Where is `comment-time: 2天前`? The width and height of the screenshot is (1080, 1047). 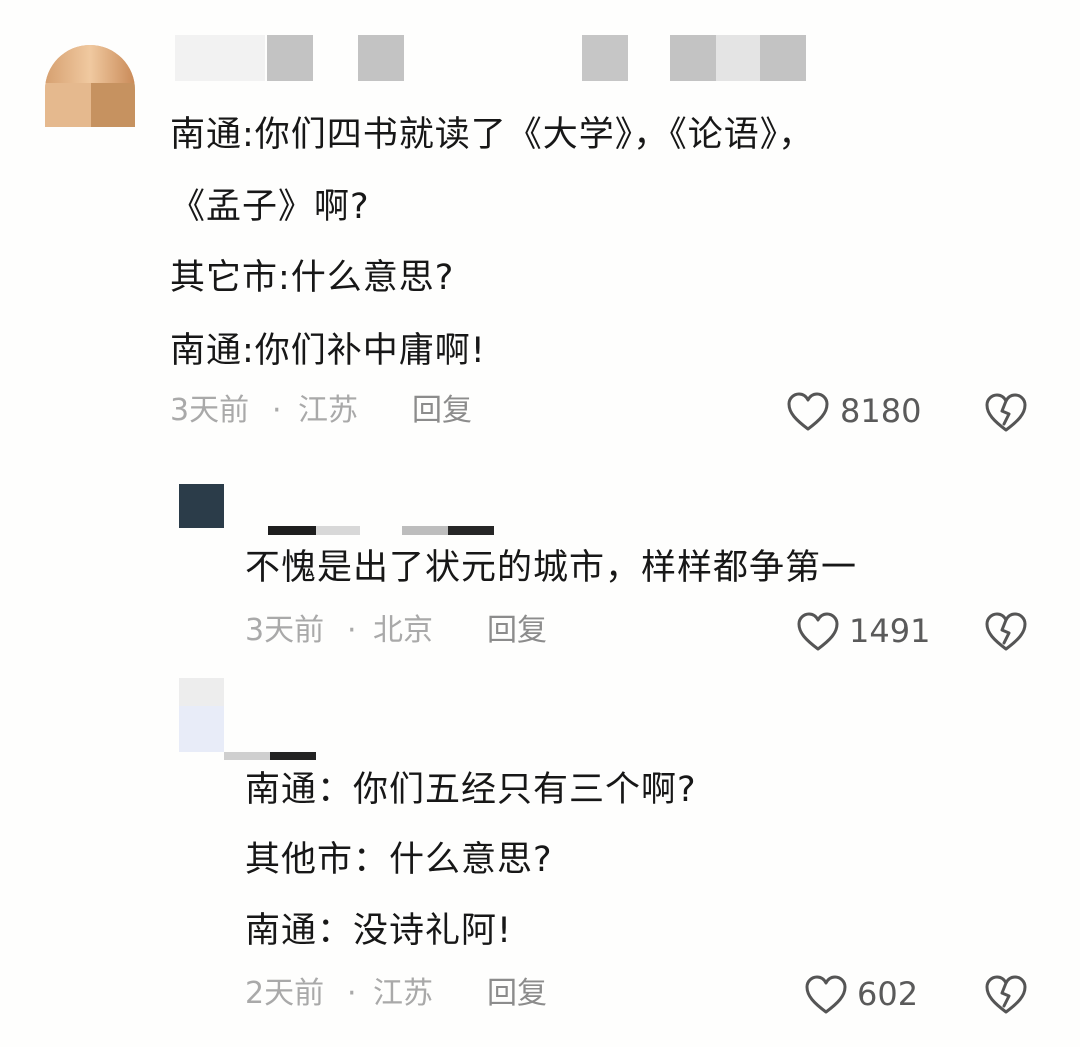 comment-time: 2天前 is located at coordinates (285, 993).